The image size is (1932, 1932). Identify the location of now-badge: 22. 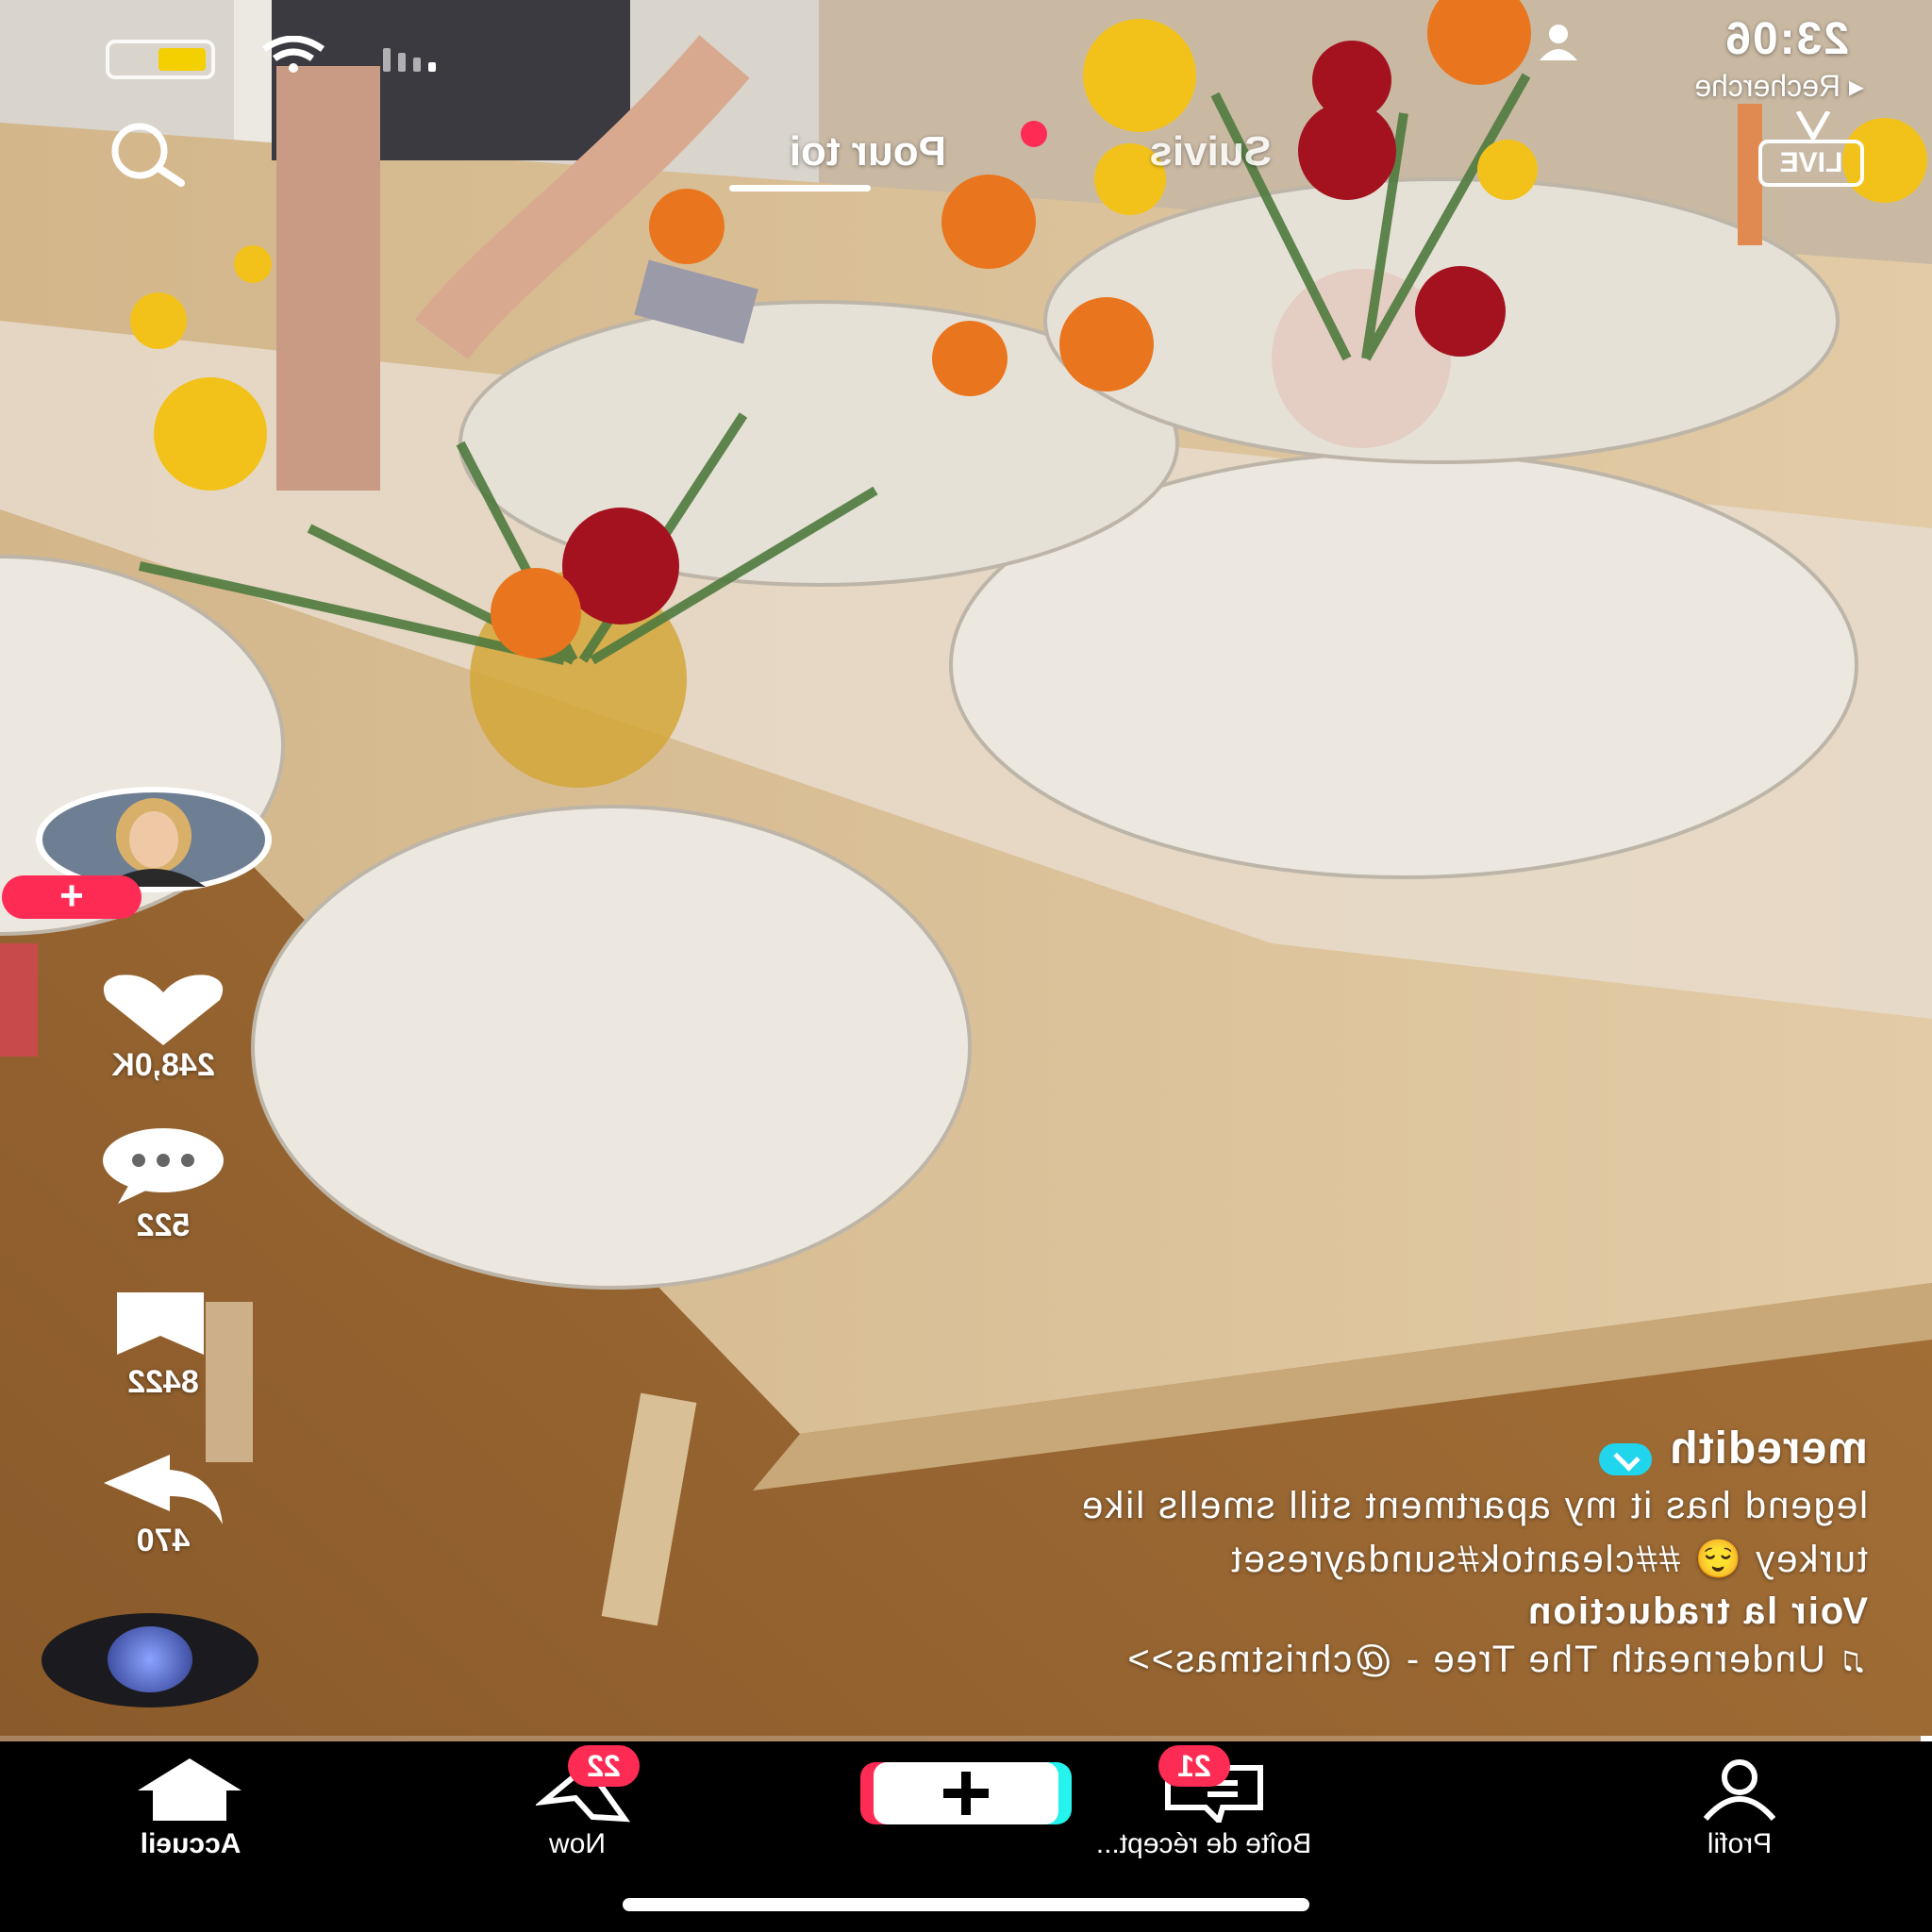
(604, 1766).